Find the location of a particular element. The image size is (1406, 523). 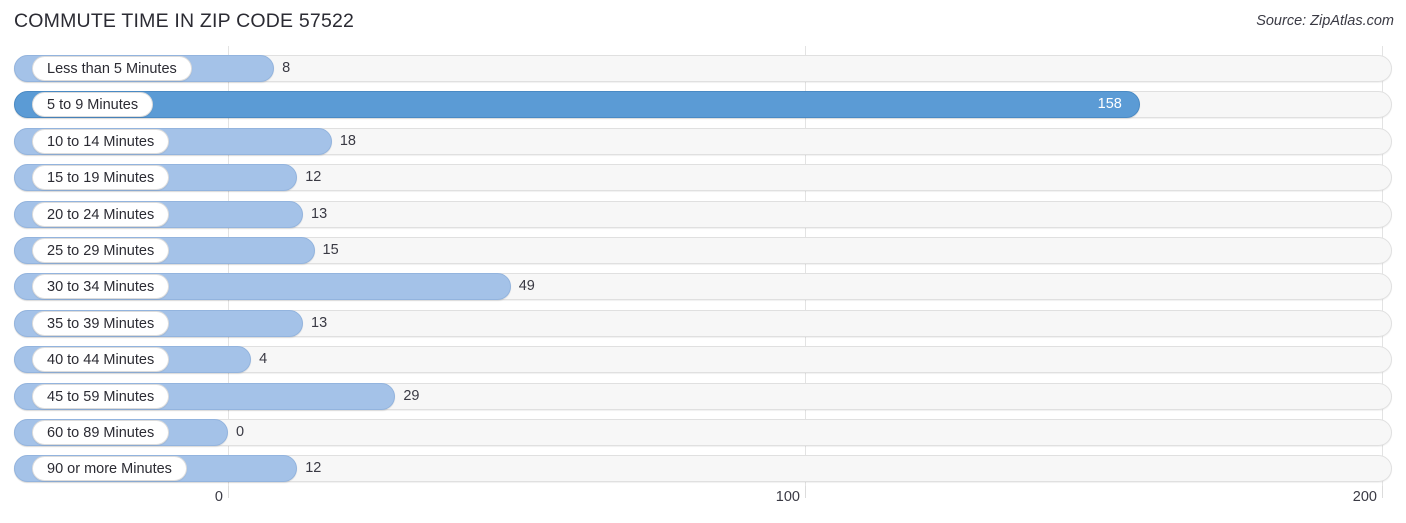

chart-row: 40 to 44 Minutes 4 is located at coordinates (703, 360).